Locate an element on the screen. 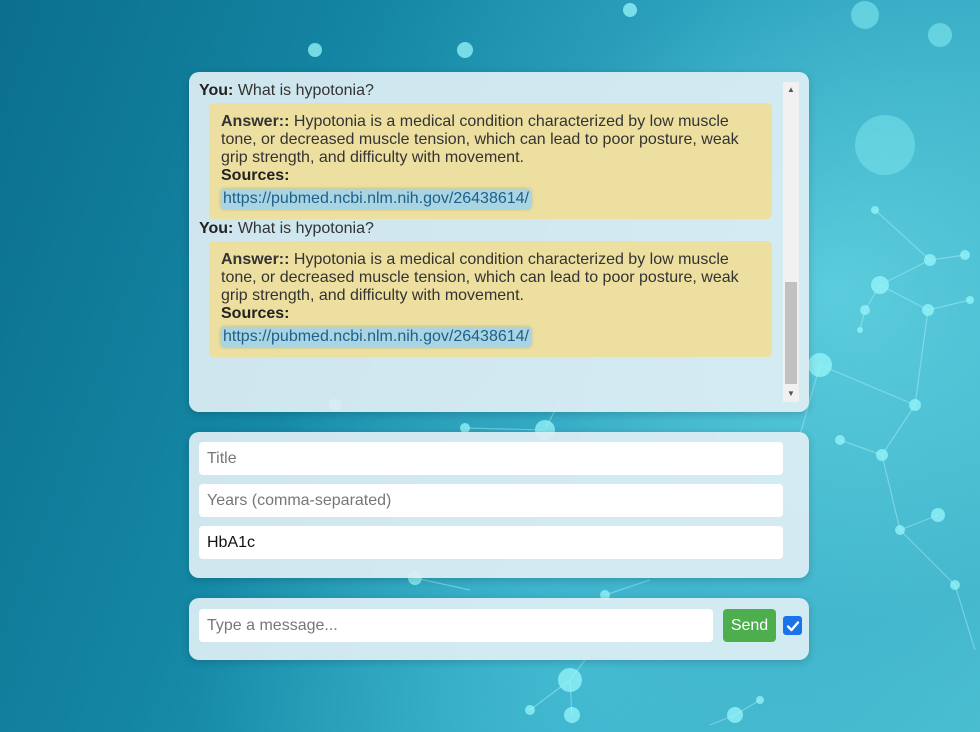 Image resolution: width=980 pixels, height=732 pixels. sources-checkbox is located at coordinates (792, 625).